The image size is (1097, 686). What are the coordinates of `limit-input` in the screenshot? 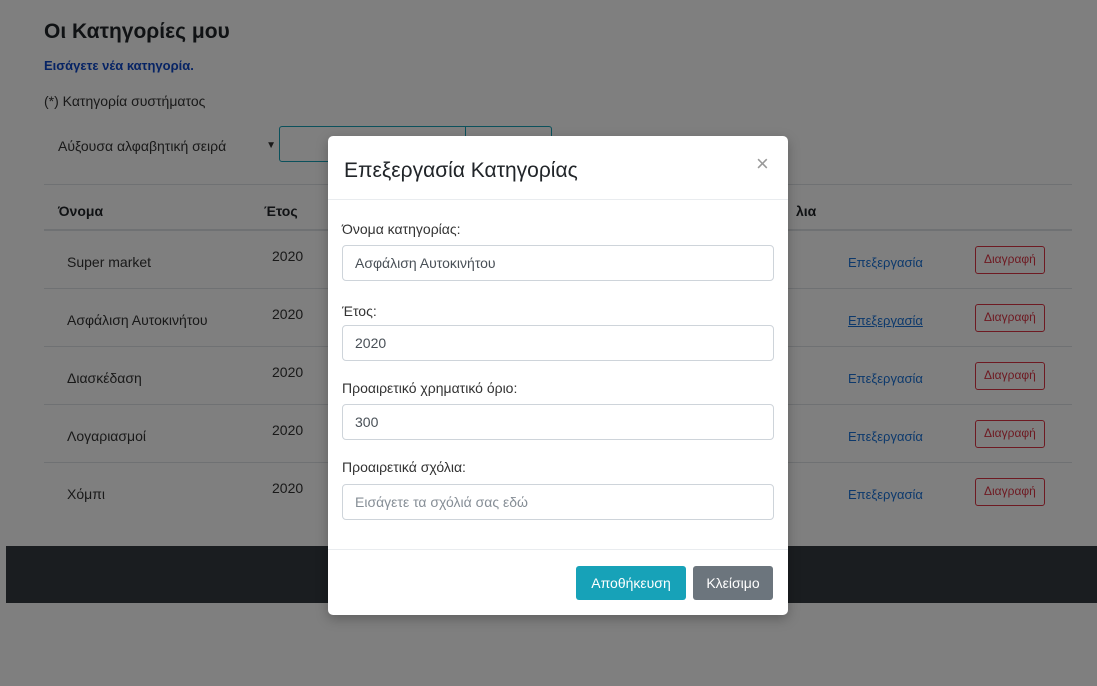 It's located at (558, 422).